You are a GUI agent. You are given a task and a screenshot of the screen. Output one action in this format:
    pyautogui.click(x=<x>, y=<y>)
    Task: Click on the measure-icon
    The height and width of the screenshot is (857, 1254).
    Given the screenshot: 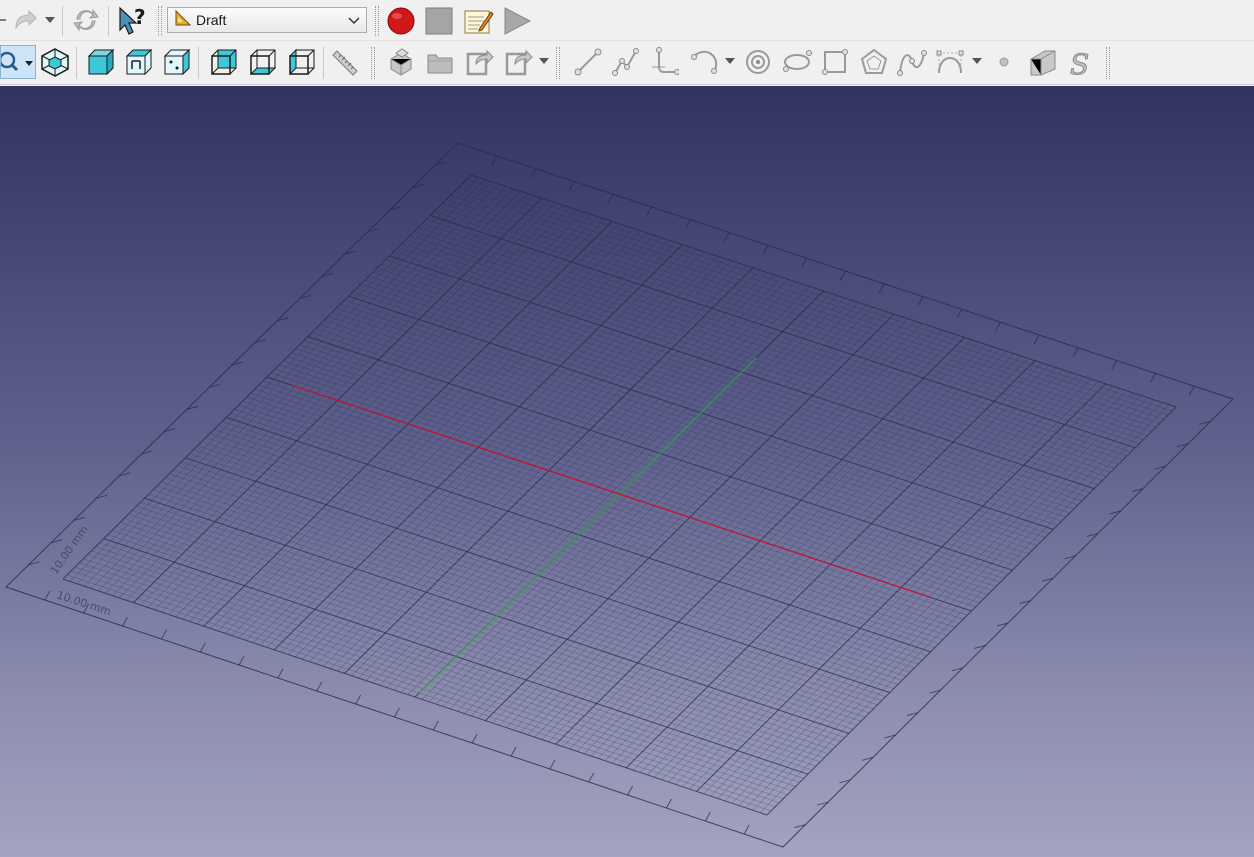 What is the action you would take?
    pyautogui.click(x=346, y=62)
    